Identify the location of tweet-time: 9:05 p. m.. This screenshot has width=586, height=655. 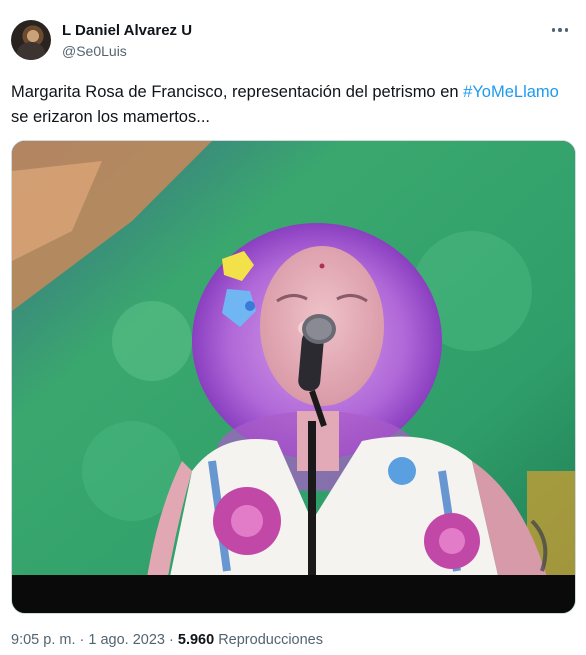
(43, 640).